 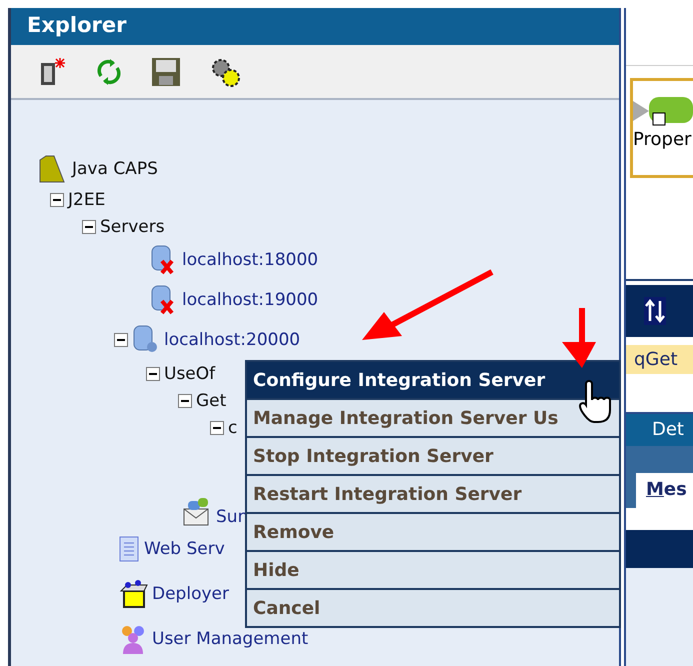 I want to click on save-icon, so click(x=166, y=71).